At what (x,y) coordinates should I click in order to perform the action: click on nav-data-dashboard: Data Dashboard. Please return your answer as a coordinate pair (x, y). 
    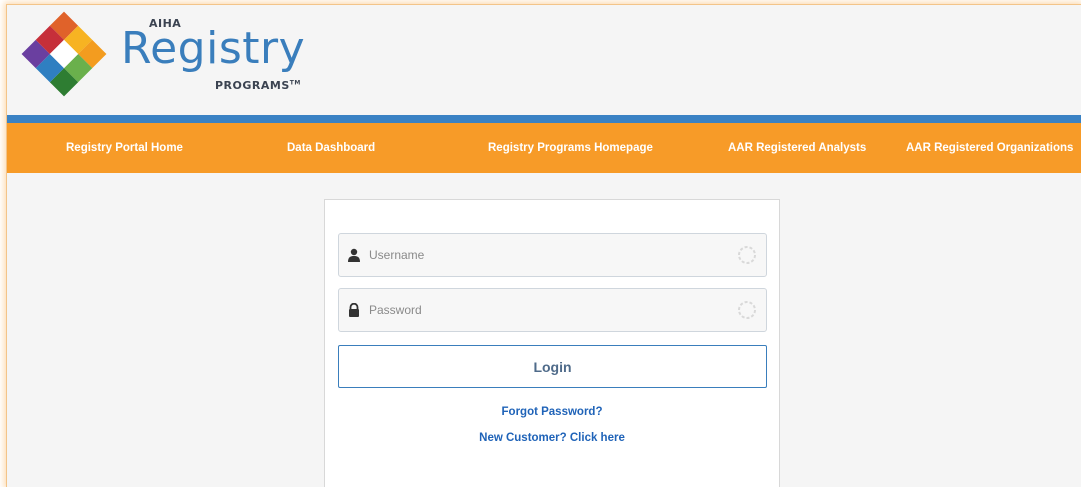
    Looking at the image, I should click on (331, 148).